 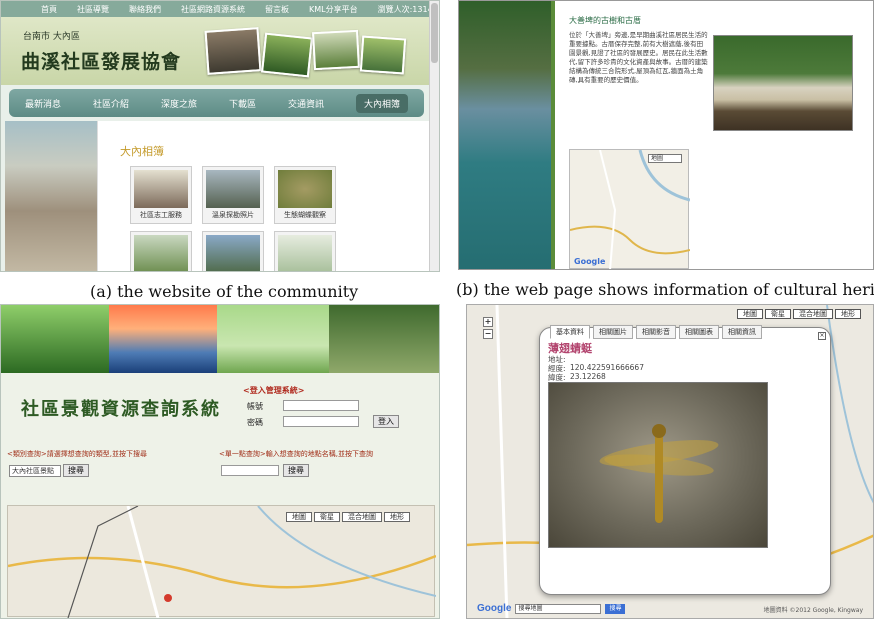 I want to click on zoom-control: + −, so click(x=489, y=336).